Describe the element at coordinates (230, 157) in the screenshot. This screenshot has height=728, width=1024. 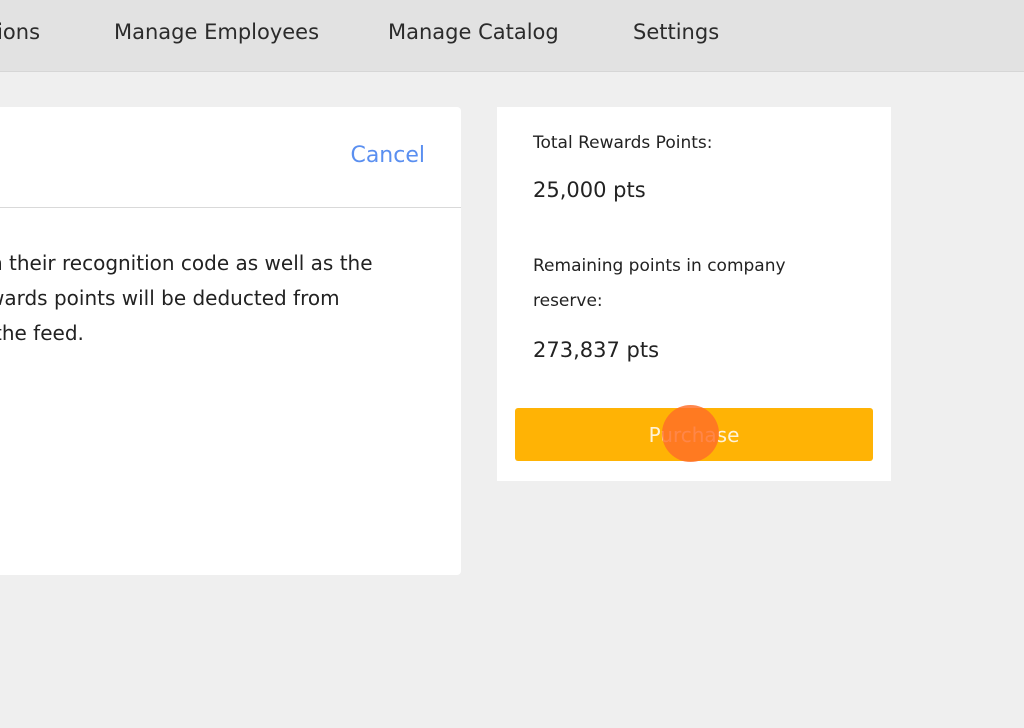
I see `card-header: Cancel` at that location.